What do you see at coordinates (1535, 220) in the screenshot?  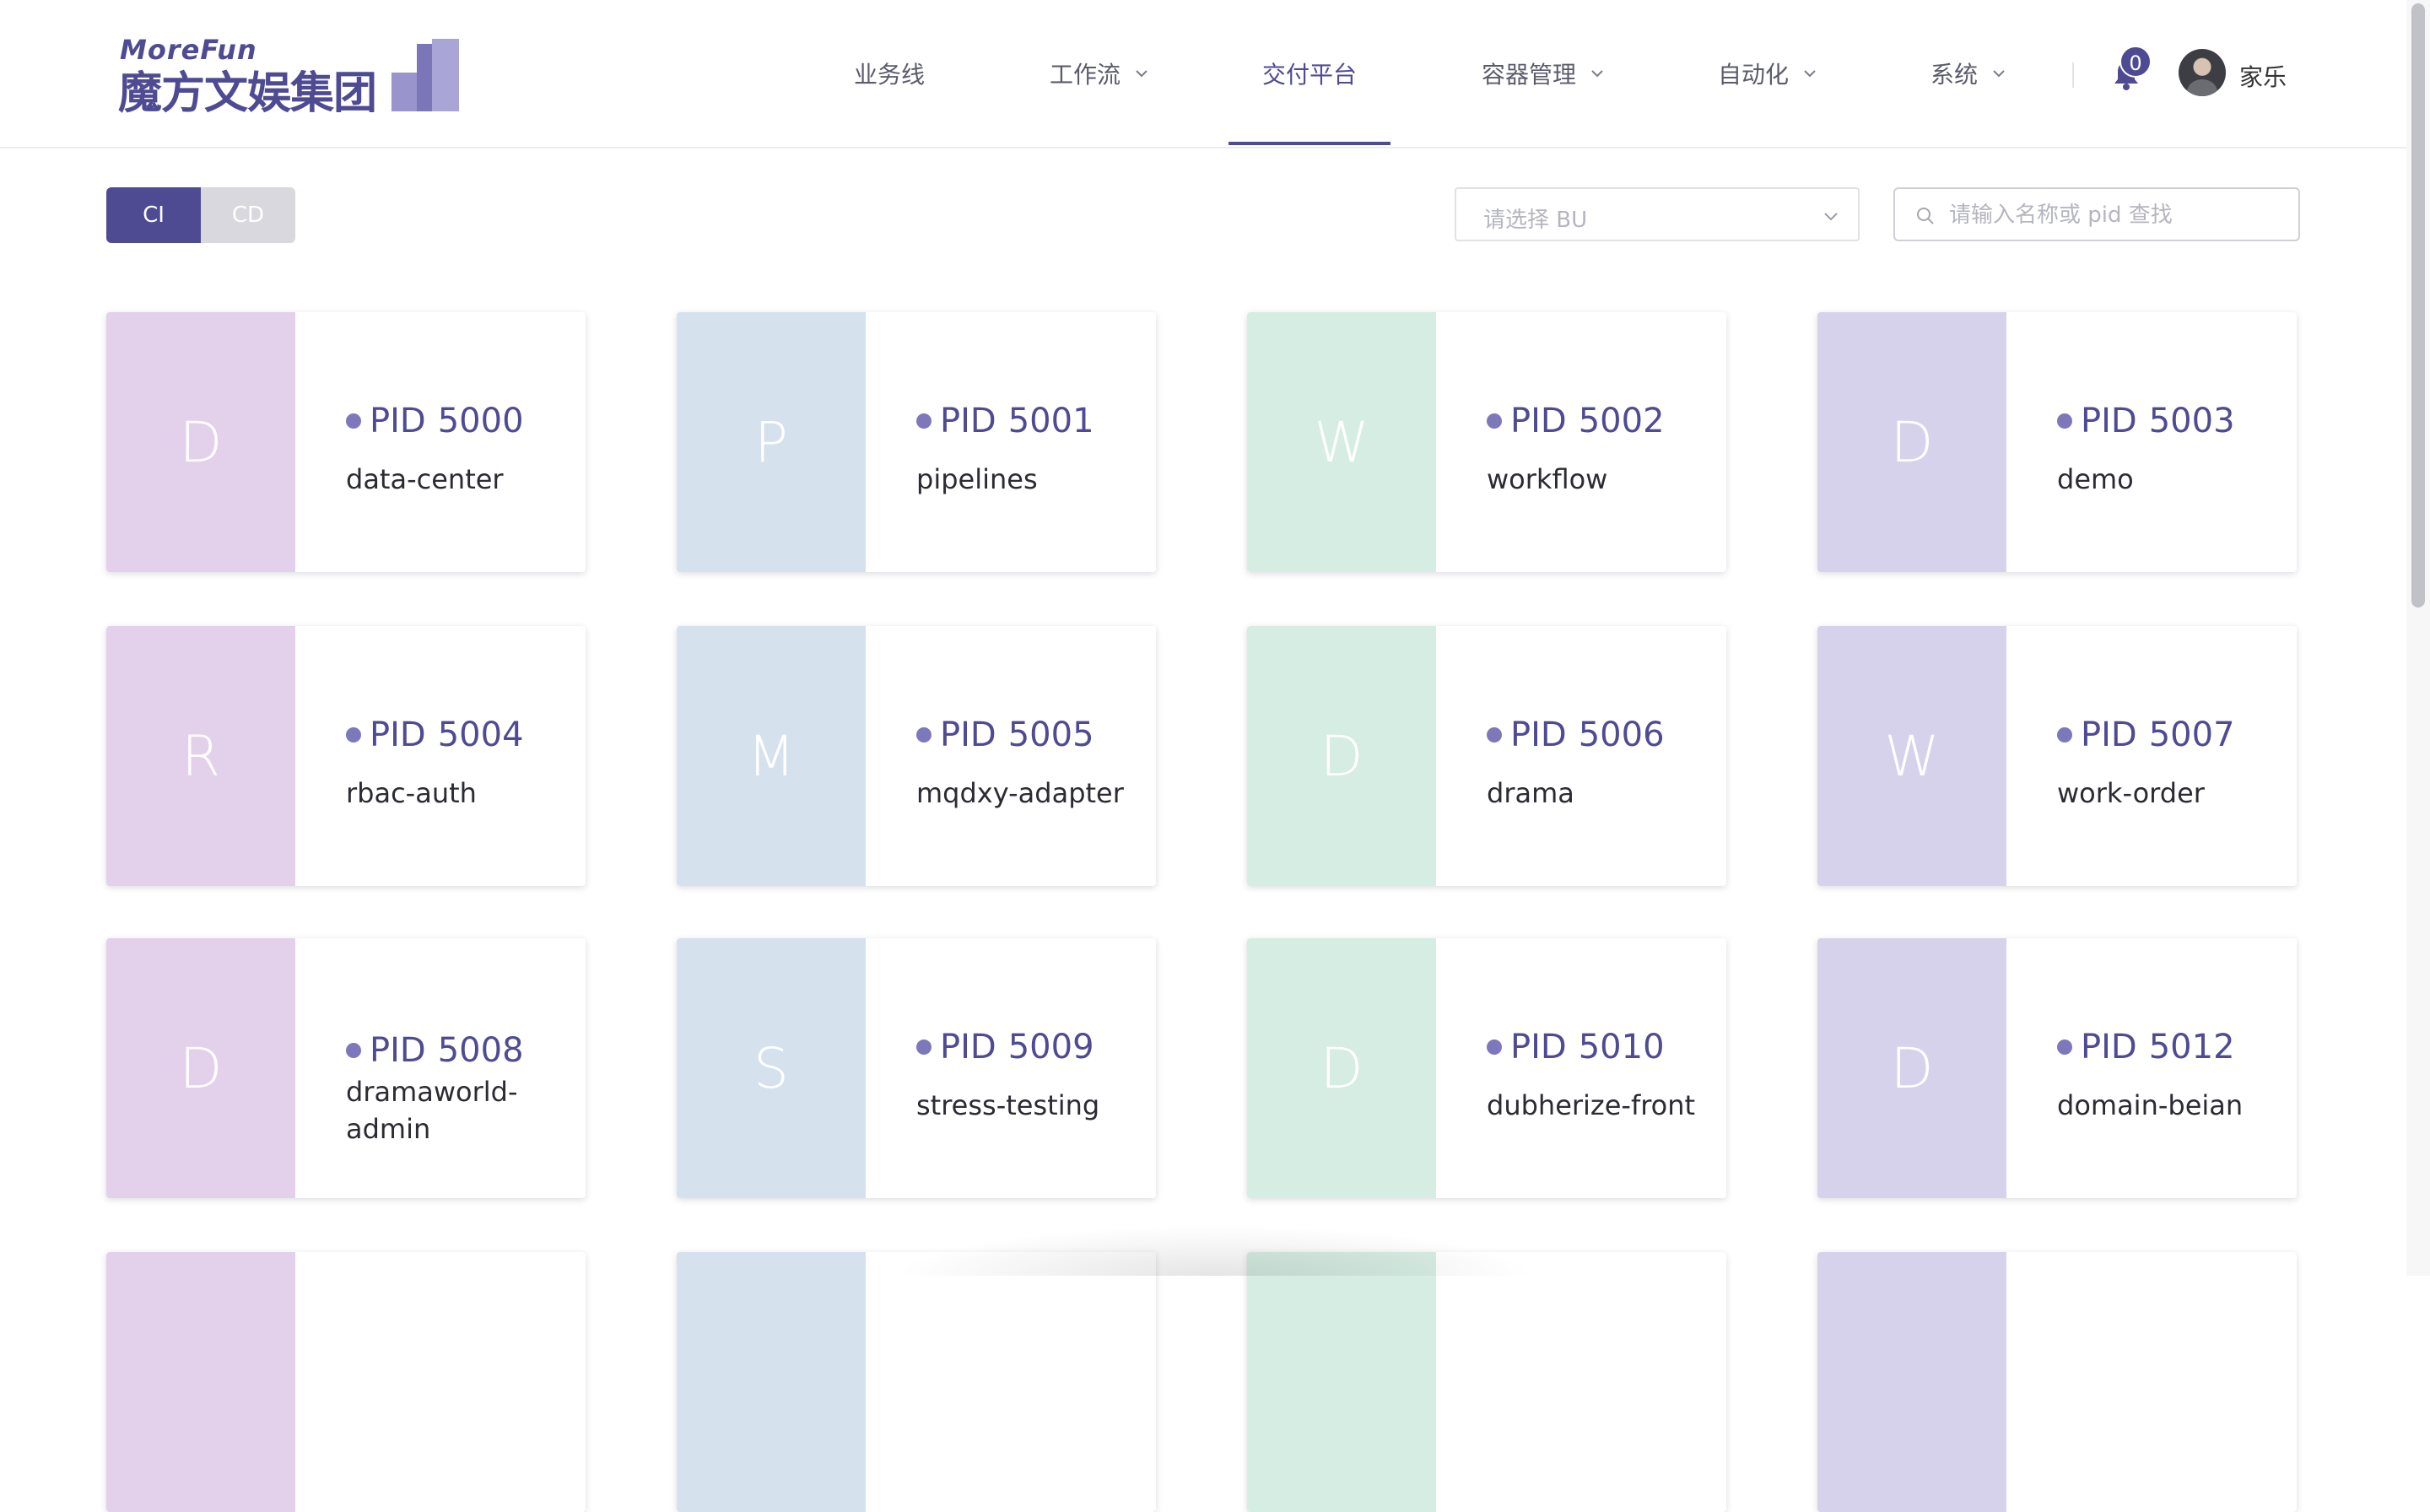 I see `bu-select-placeholder: 请选择 BU` at bounding box center [1535, 220].